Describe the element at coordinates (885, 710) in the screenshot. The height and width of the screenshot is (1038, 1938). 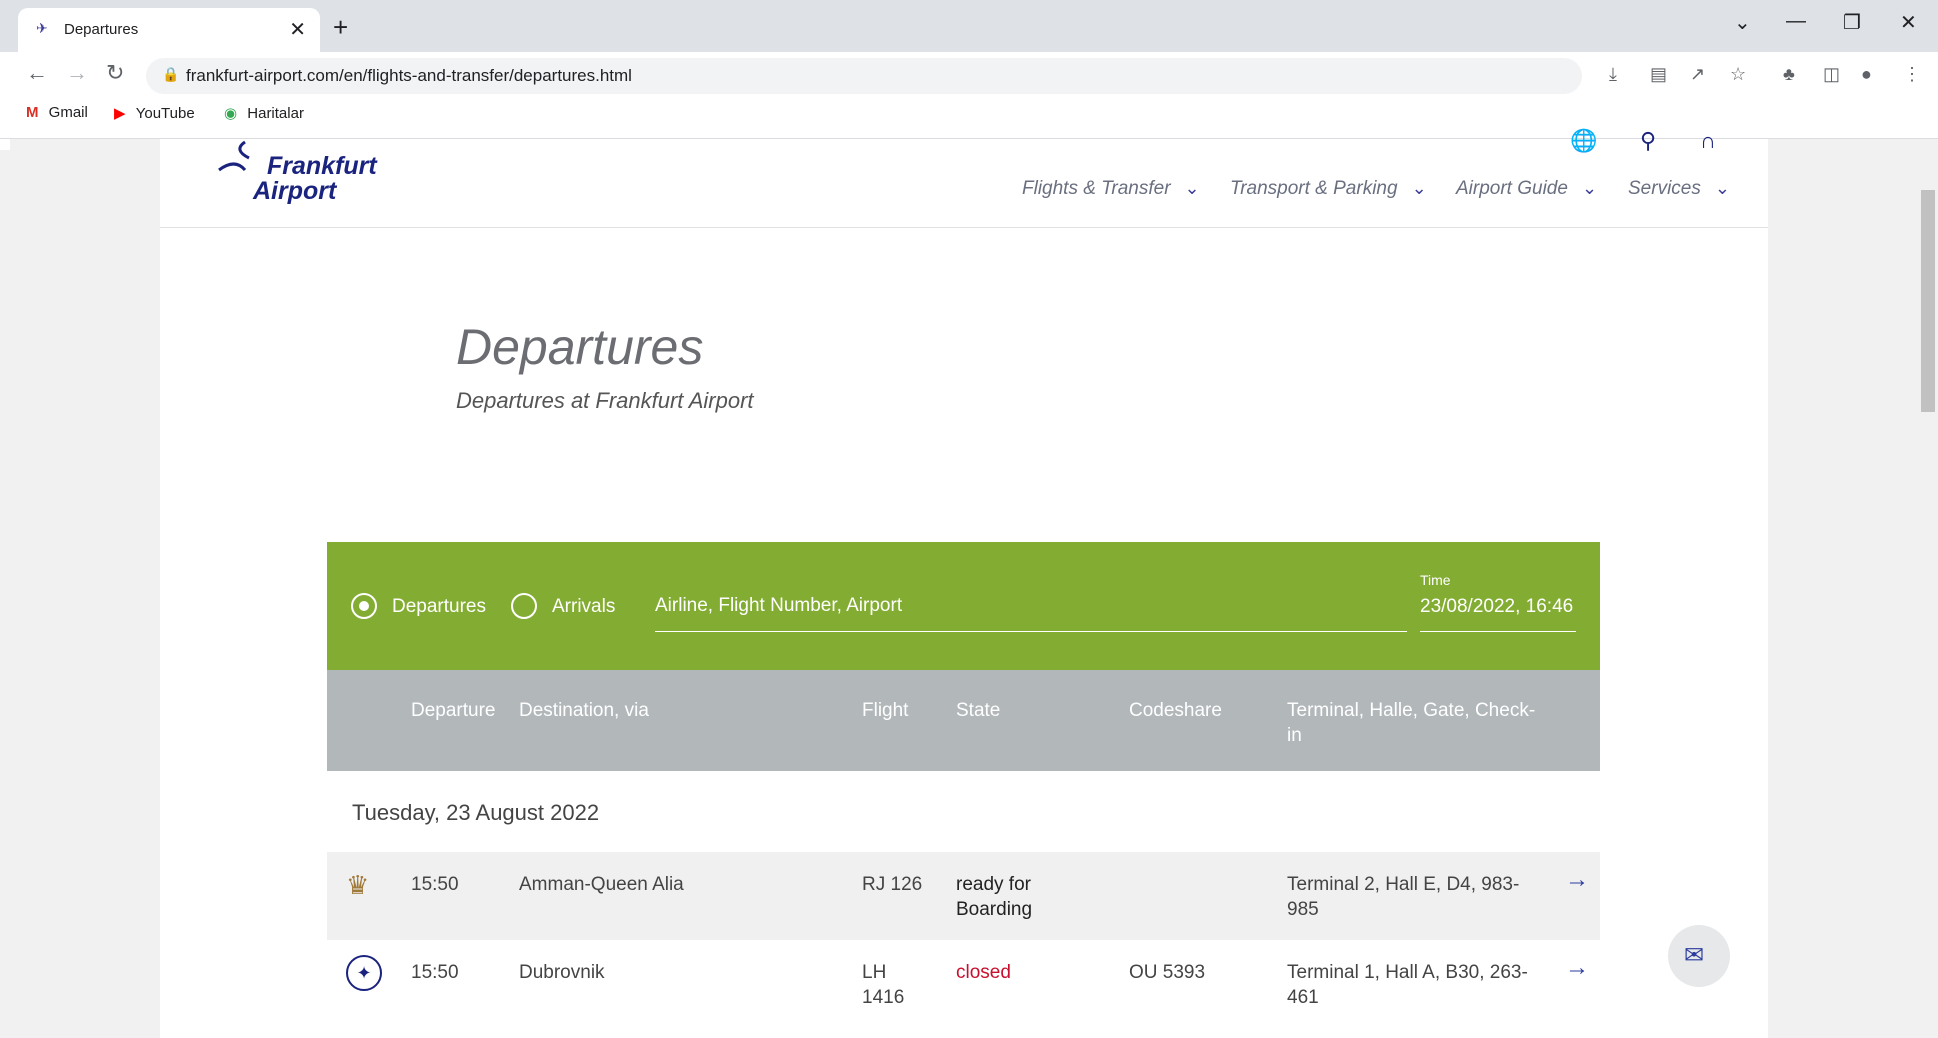
I see `header-flight: Flight` at that location.